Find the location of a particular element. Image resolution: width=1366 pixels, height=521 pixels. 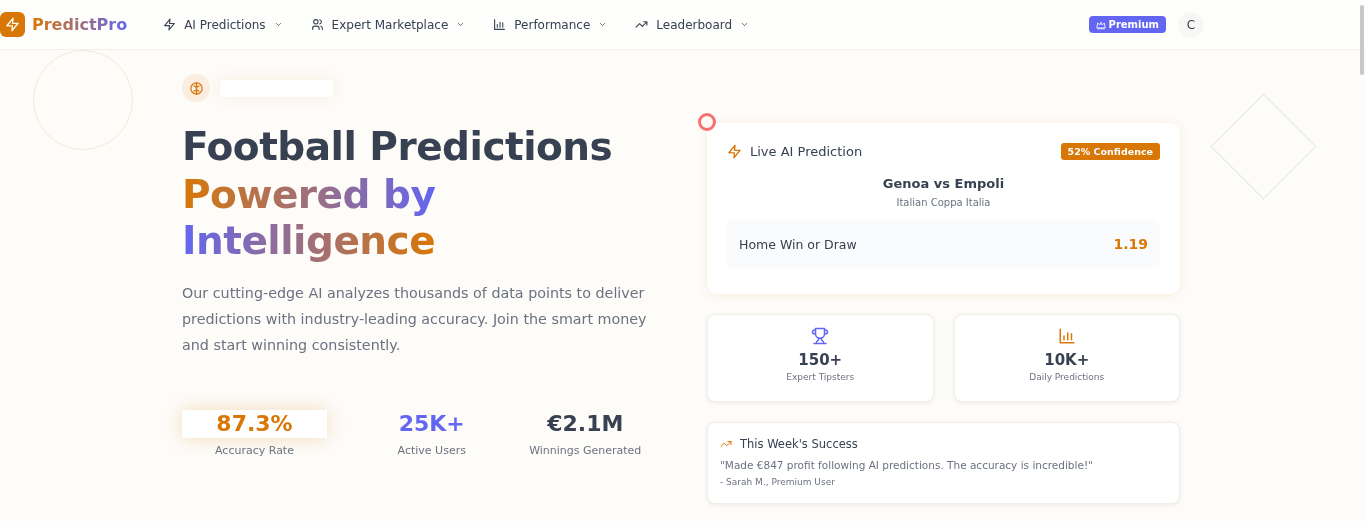

match-title: Genoa vs Empoli is located at coordinates (943, 183).